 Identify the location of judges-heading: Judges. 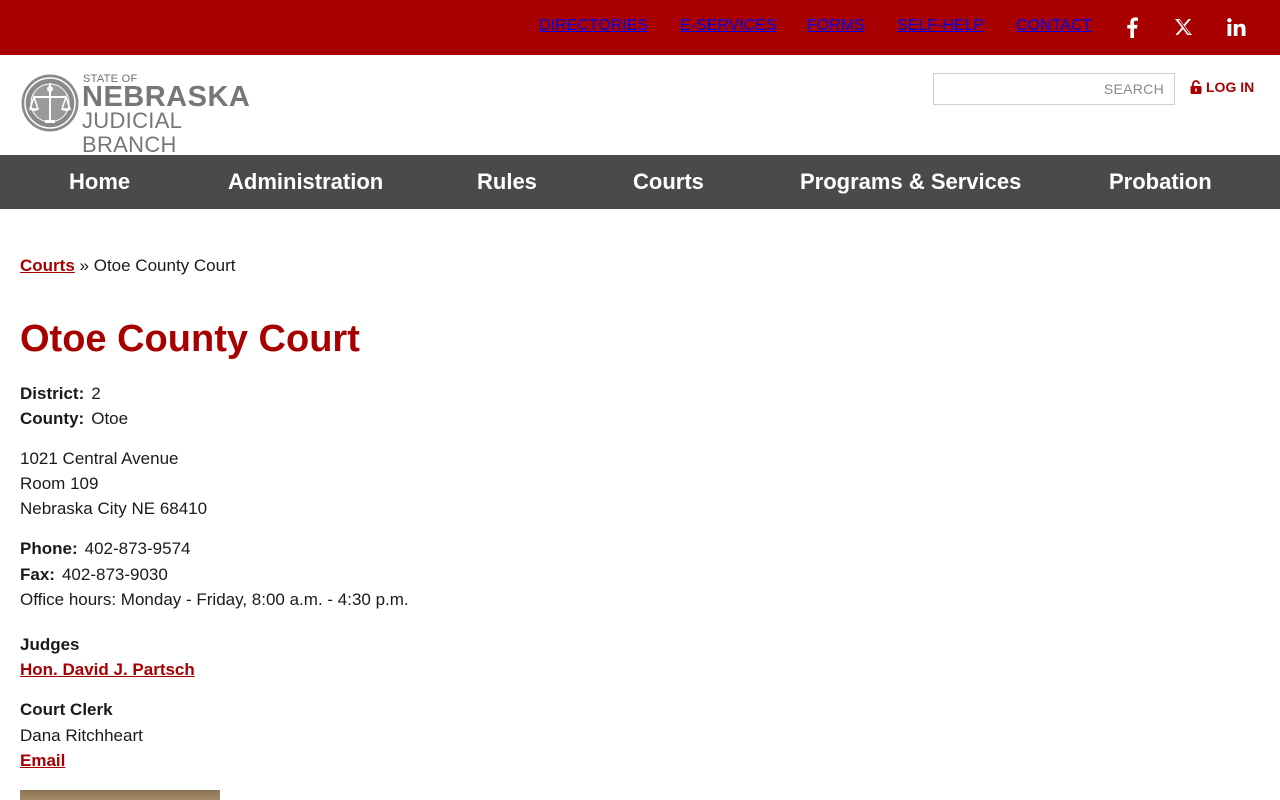
(50, 644).